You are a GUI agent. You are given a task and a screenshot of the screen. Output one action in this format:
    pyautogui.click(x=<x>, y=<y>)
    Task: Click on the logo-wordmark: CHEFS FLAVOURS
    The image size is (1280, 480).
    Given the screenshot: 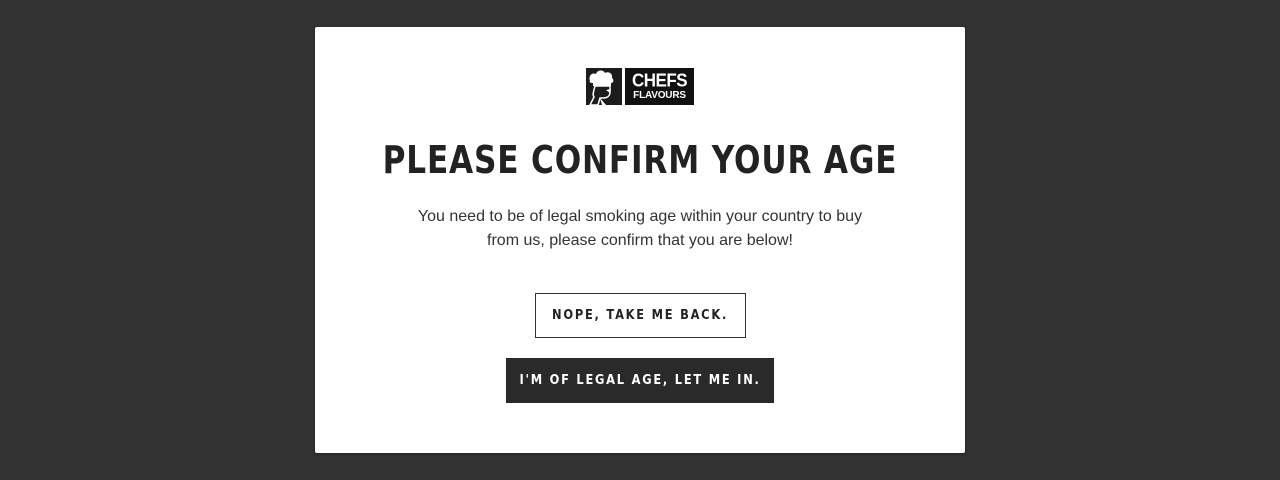 What is the action you would take?
    pyautogui.click(x=659, y=86)
    